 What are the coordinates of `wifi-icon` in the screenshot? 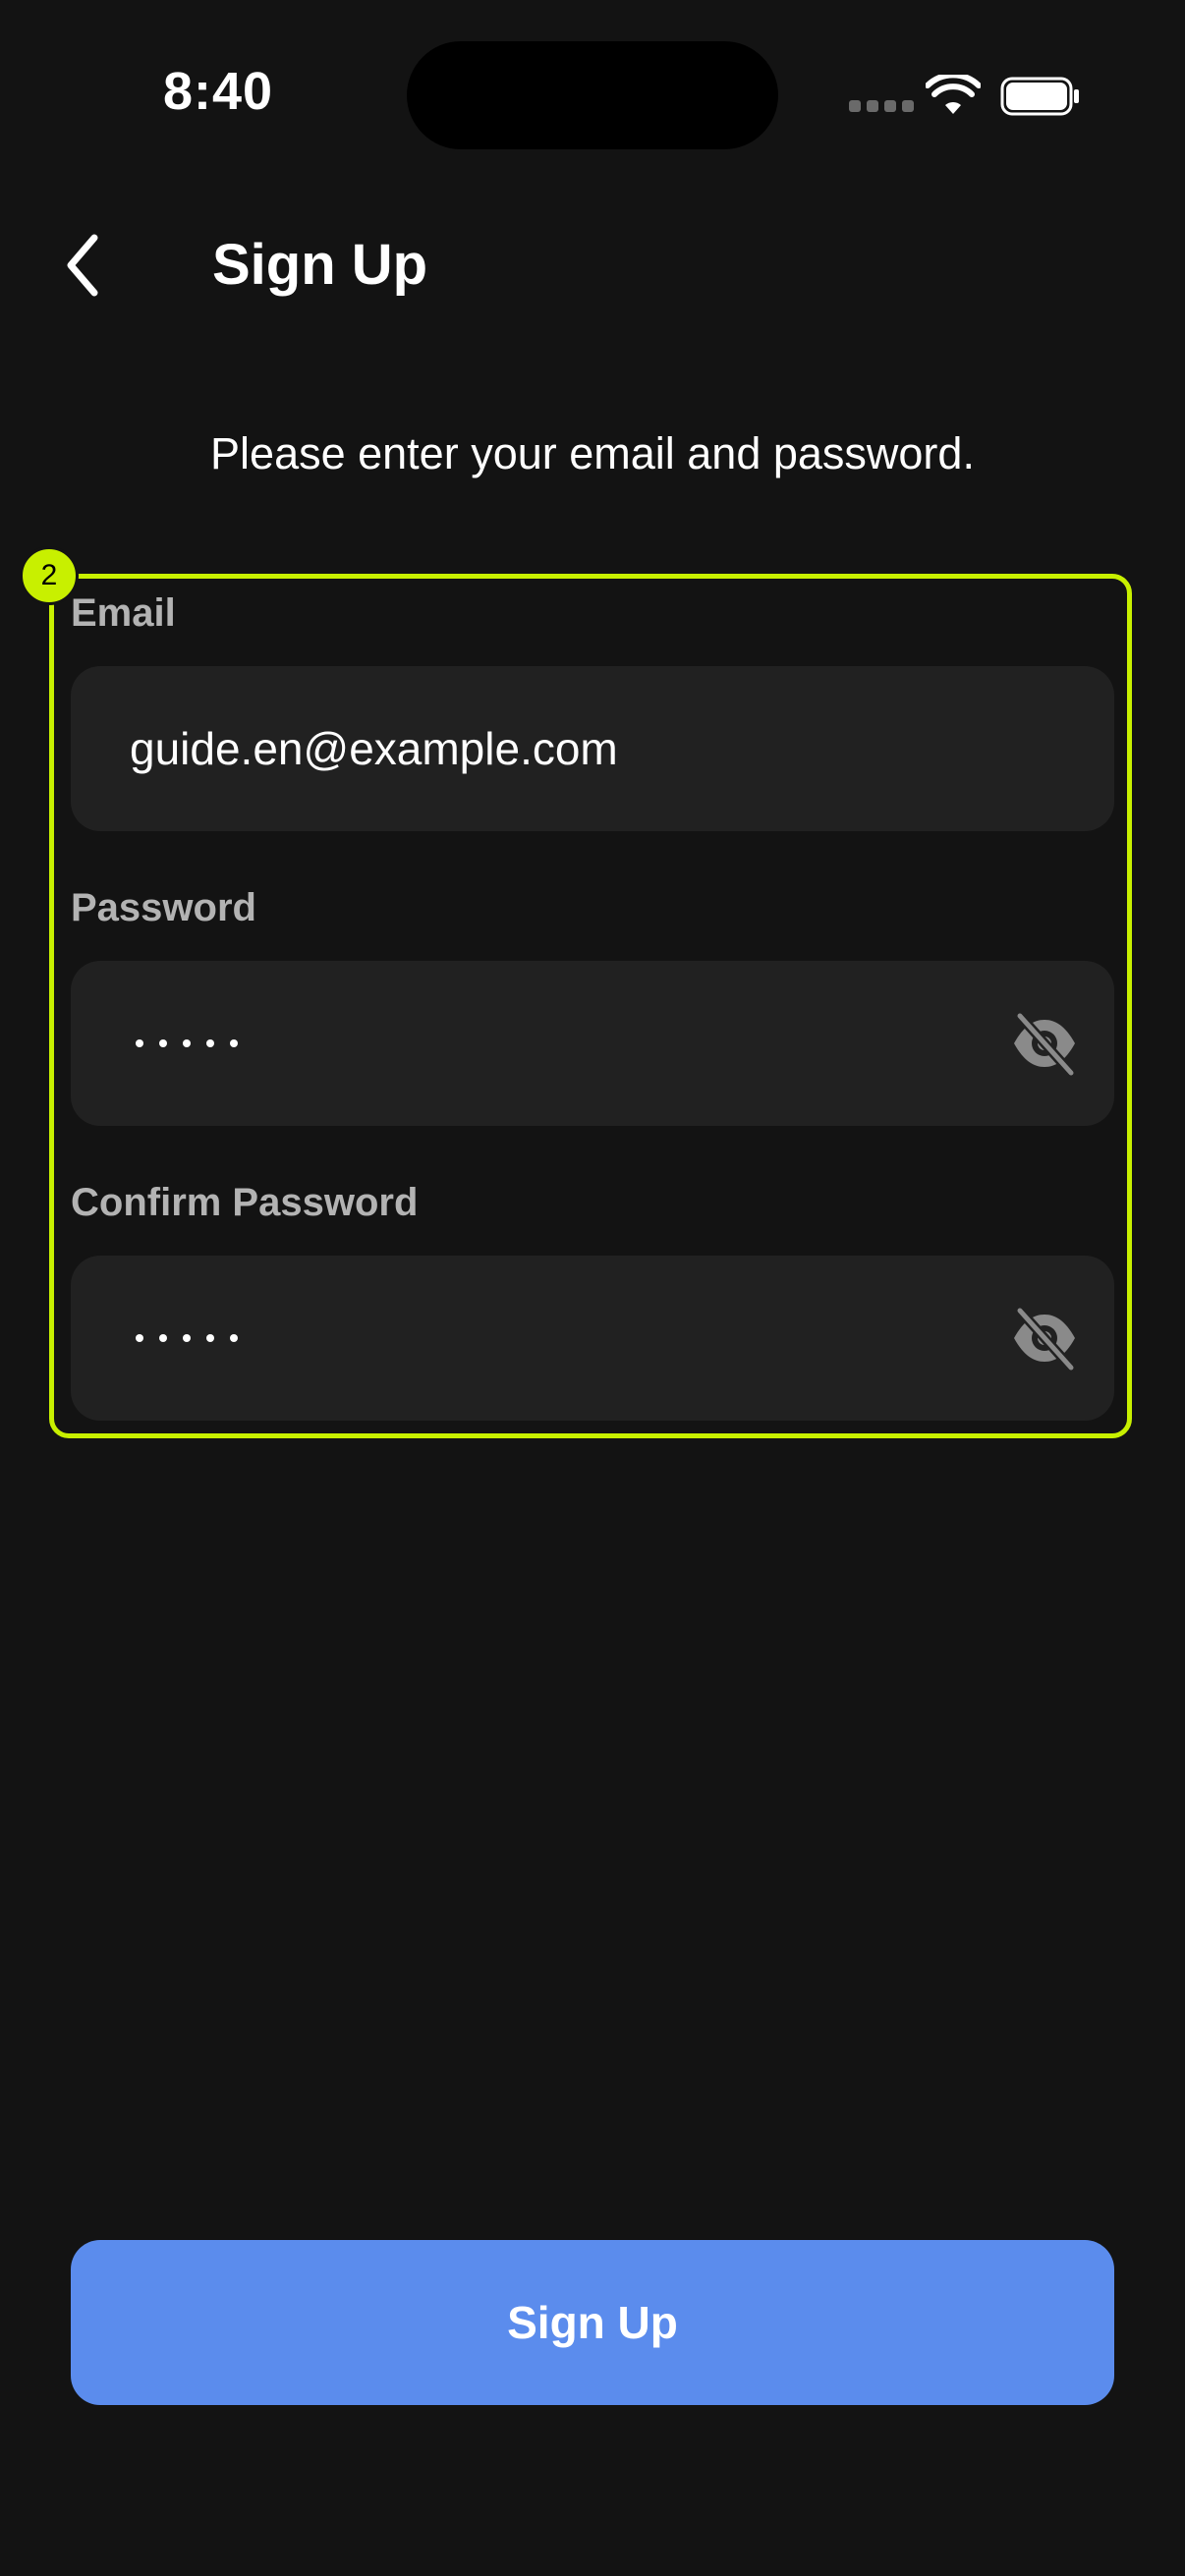 It's located at (954, 94).